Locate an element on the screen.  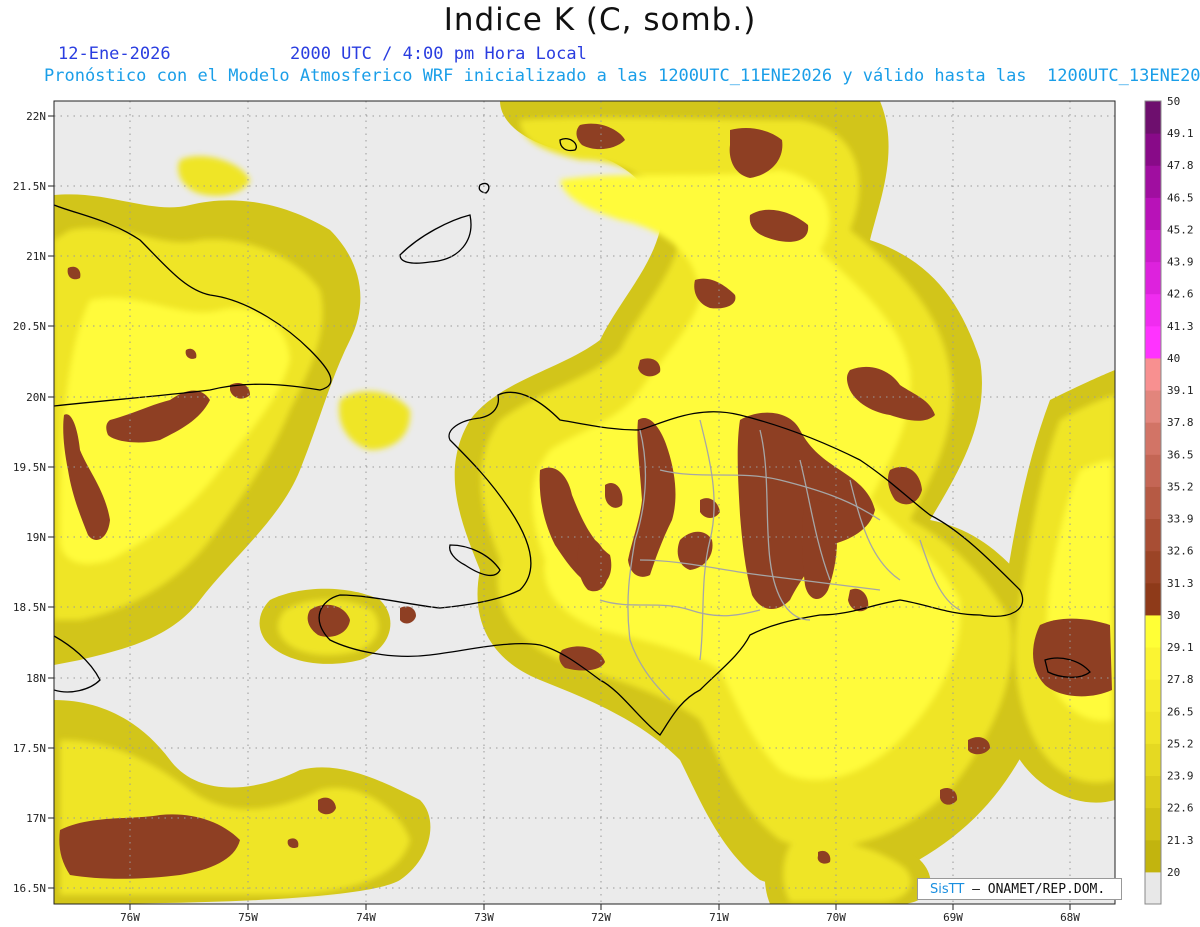
colorbar-label: 36.5 is located at coordinates (1180, 454).